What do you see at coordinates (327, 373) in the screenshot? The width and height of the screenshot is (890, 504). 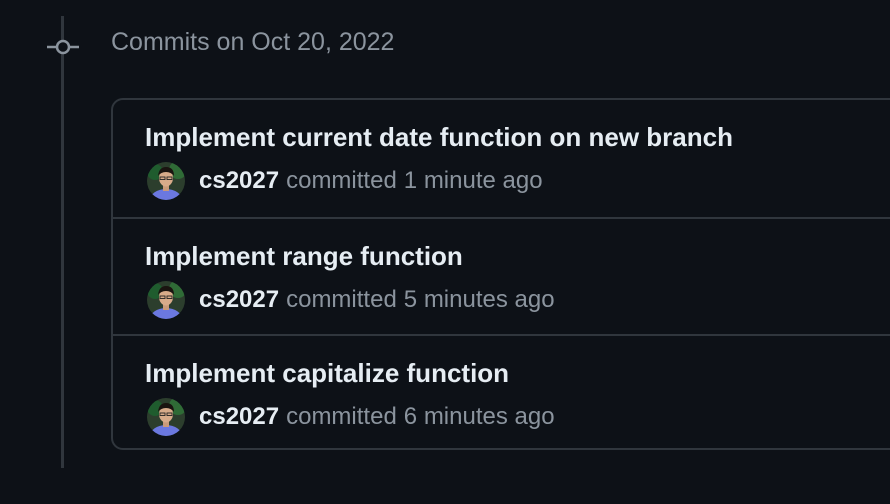 I see `commit-title-link: Implement capitalize function` at bounding box center [327, 373].